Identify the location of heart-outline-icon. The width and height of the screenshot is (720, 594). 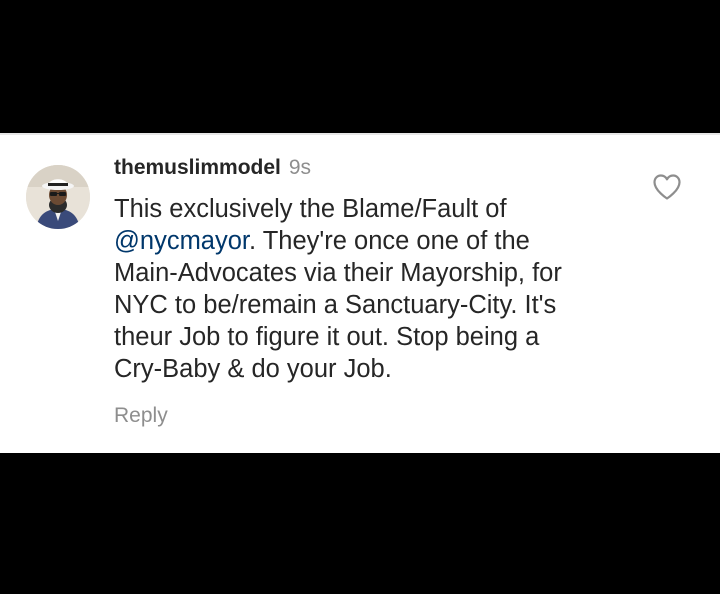
(667, 187).